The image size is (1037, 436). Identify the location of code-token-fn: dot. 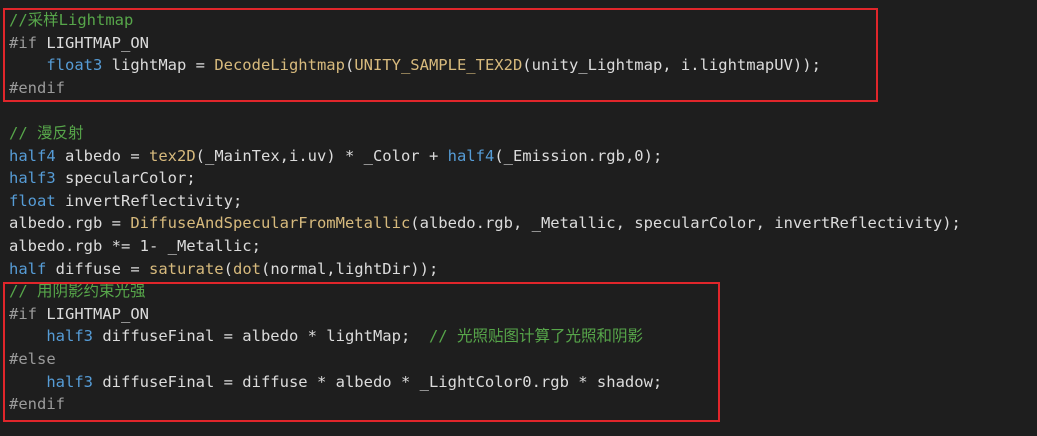
(246, 268).